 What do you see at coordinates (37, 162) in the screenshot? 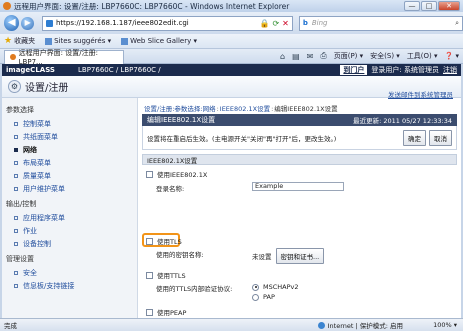
I see `sidebar-item-label: 布局菜单` at bounding box center [37, 162].